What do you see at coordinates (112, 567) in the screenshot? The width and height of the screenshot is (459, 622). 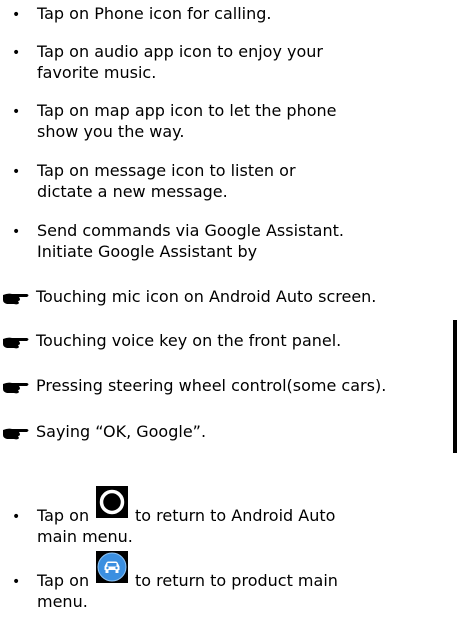 I see `car-home-icon` at bounding box center [112, 567].